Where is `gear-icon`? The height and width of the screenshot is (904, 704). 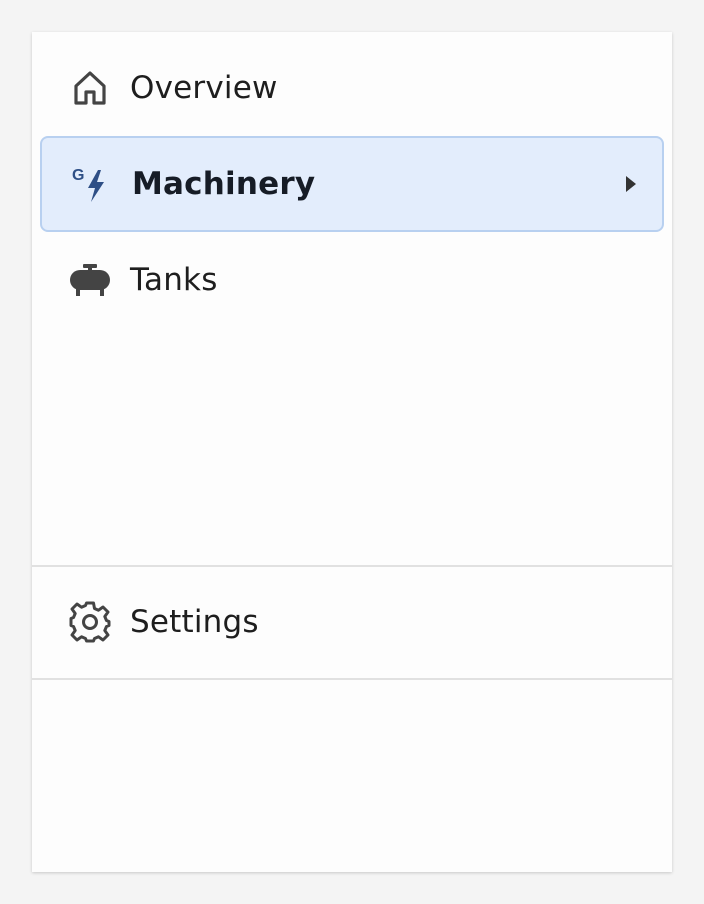 gear-icon is located at coordinates (90, 622).